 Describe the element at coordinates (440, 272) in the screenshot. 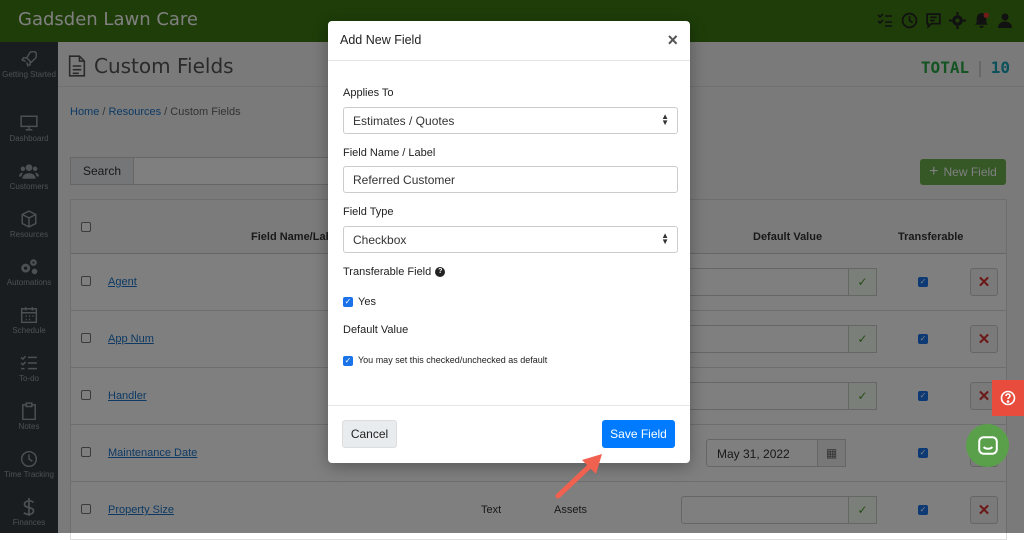

I see `help-circle-icon: ?` at that location.